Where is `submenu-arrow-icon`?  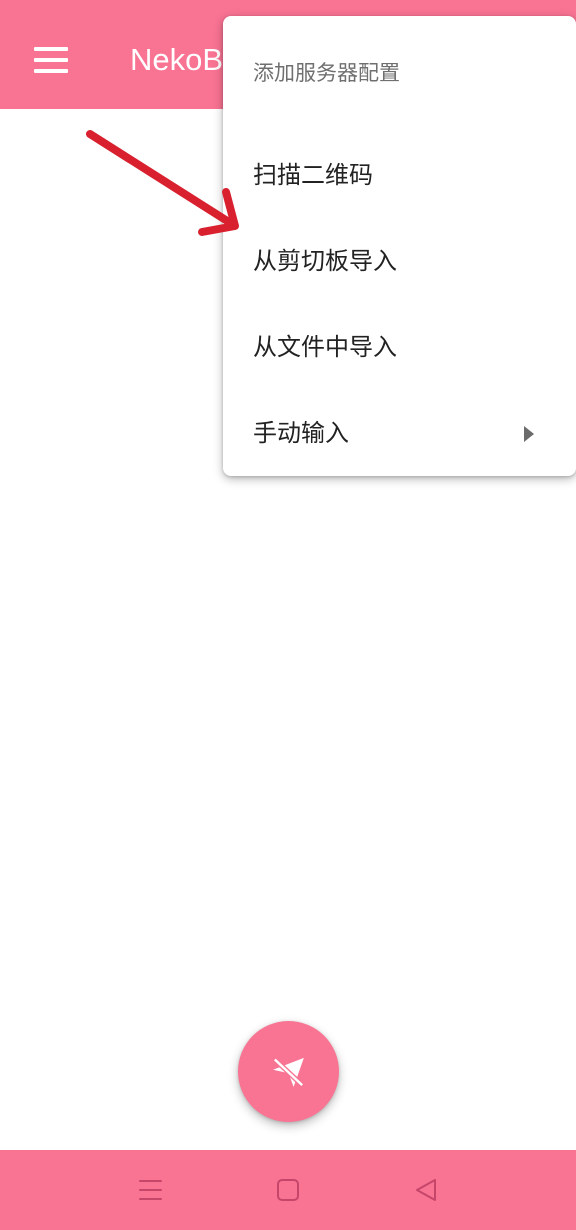
submenu-arrow-icon is located at coordinates (529, 434).